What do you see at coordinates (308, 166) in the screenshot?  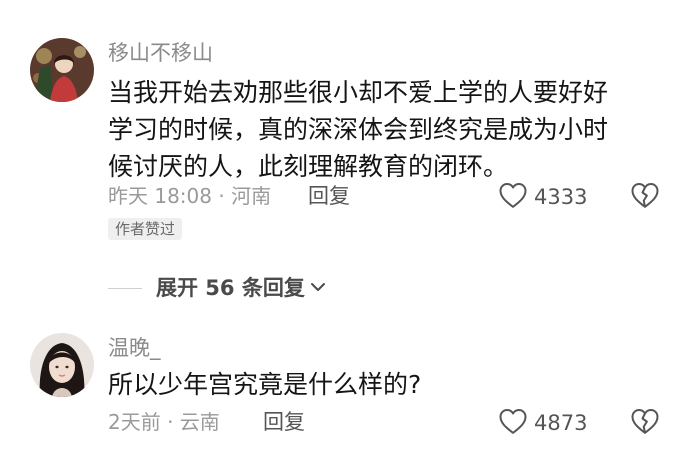 I see `comment-text-line: 候讨厌的人，此刻理解教育的闭环。` at bounding box center [308, 166].